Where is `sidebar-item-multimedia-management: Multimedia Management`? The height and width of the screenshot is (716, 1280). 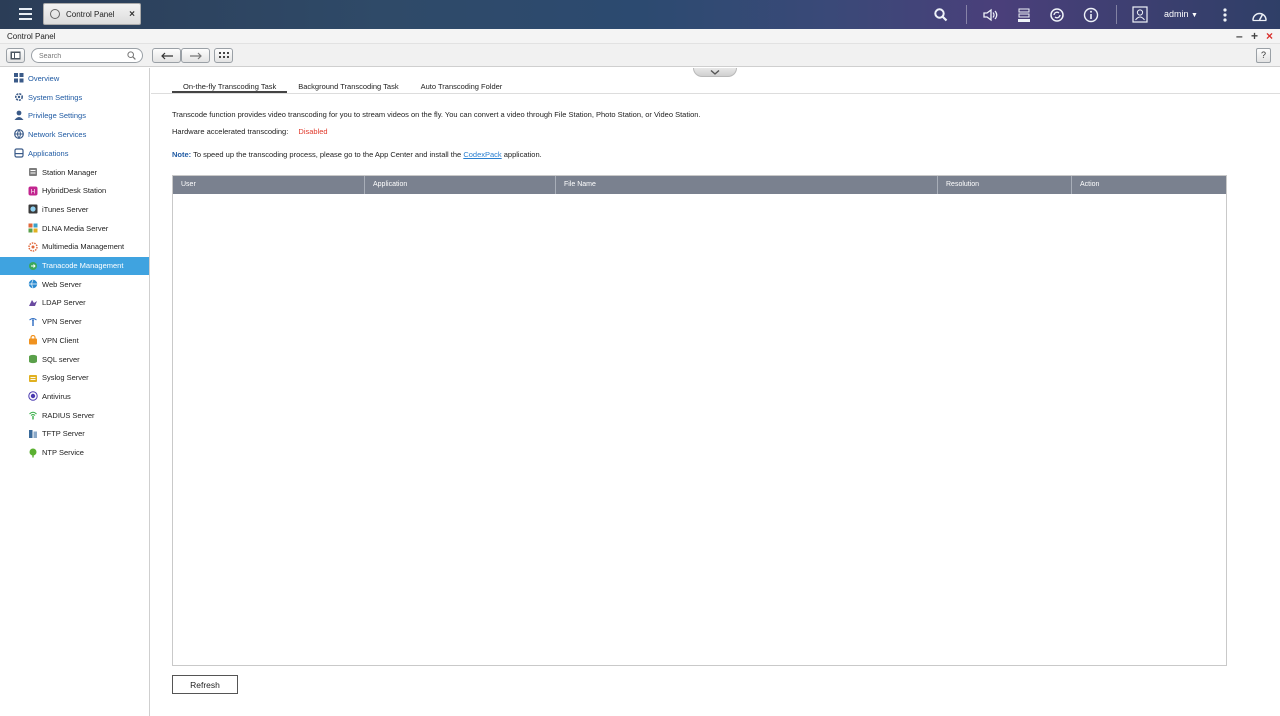 sidebar-item-multimedia-management: Multimedia Management is located at coordinates (74, 247).